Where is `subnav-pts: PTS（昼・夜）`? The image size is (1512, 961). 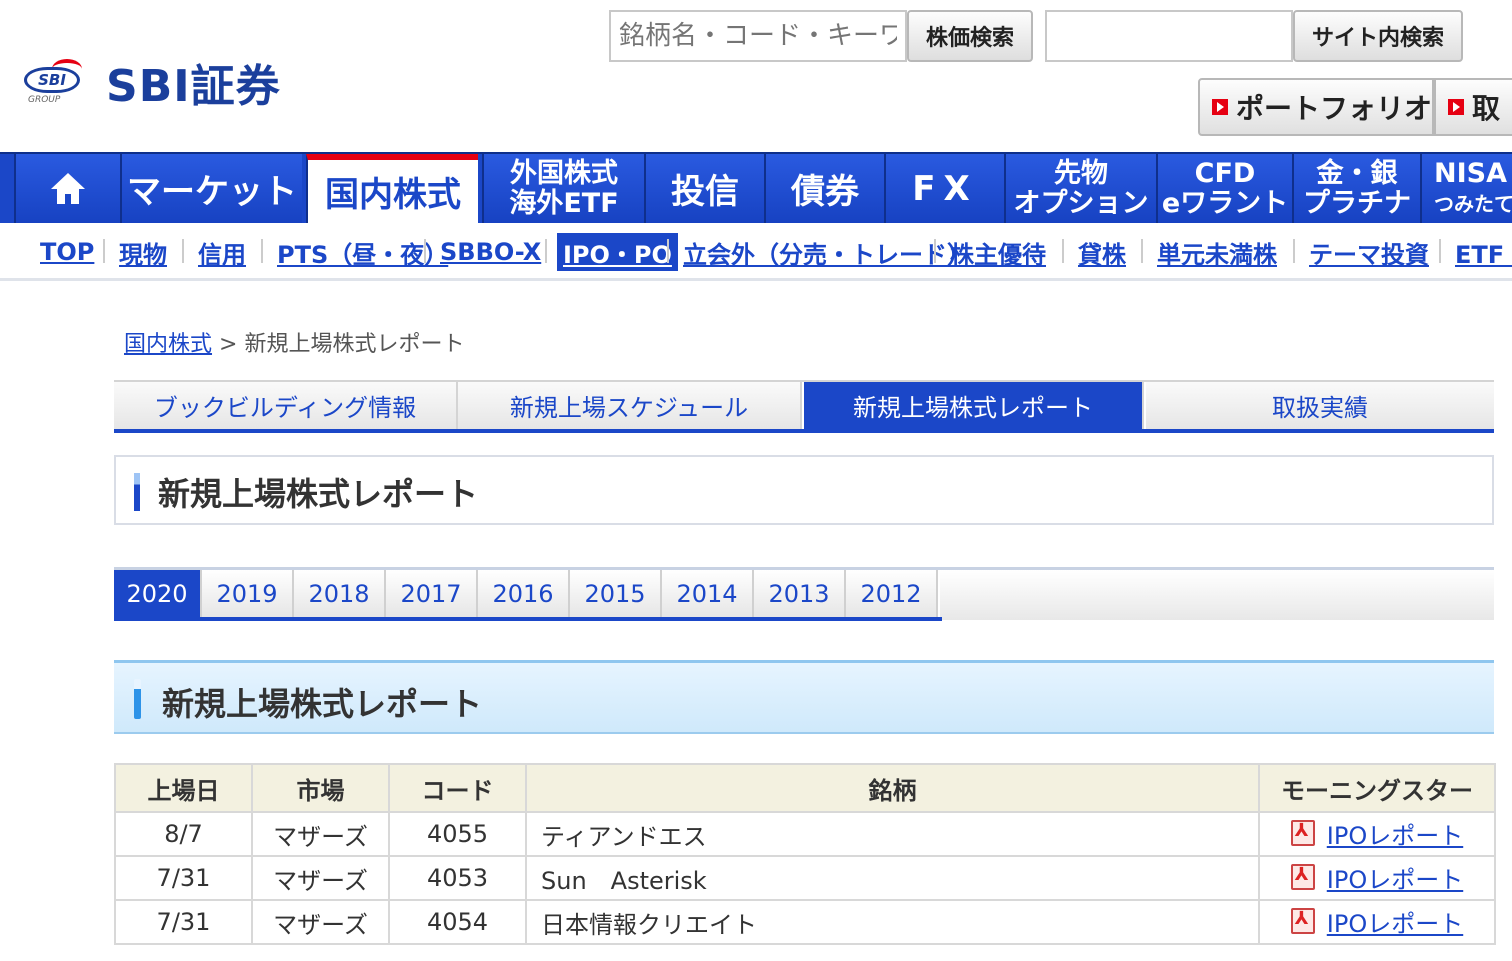 subnav-pts: PTS（昼・夜） is located at coordinates (362, 252).